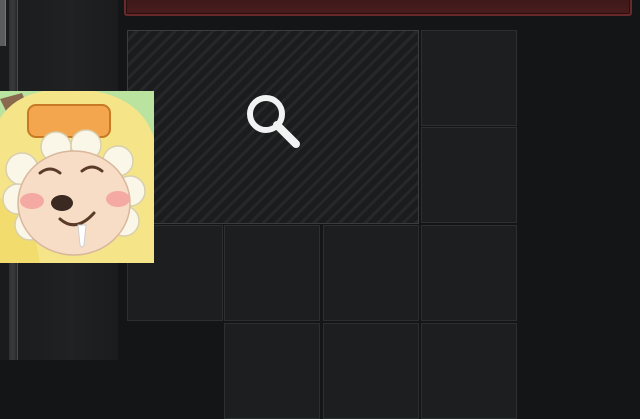 The height and width of the screenshot is (419, 640). I want to click on cartoon-sheep-avatar, so click(77, 177).